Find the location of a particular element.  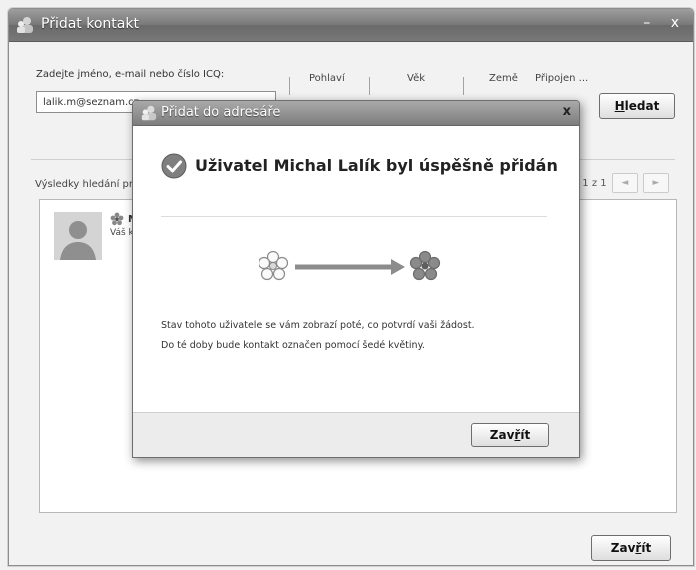

dialog-title-bar: Přidat do adresáře x is located at coordinates (356, 113).